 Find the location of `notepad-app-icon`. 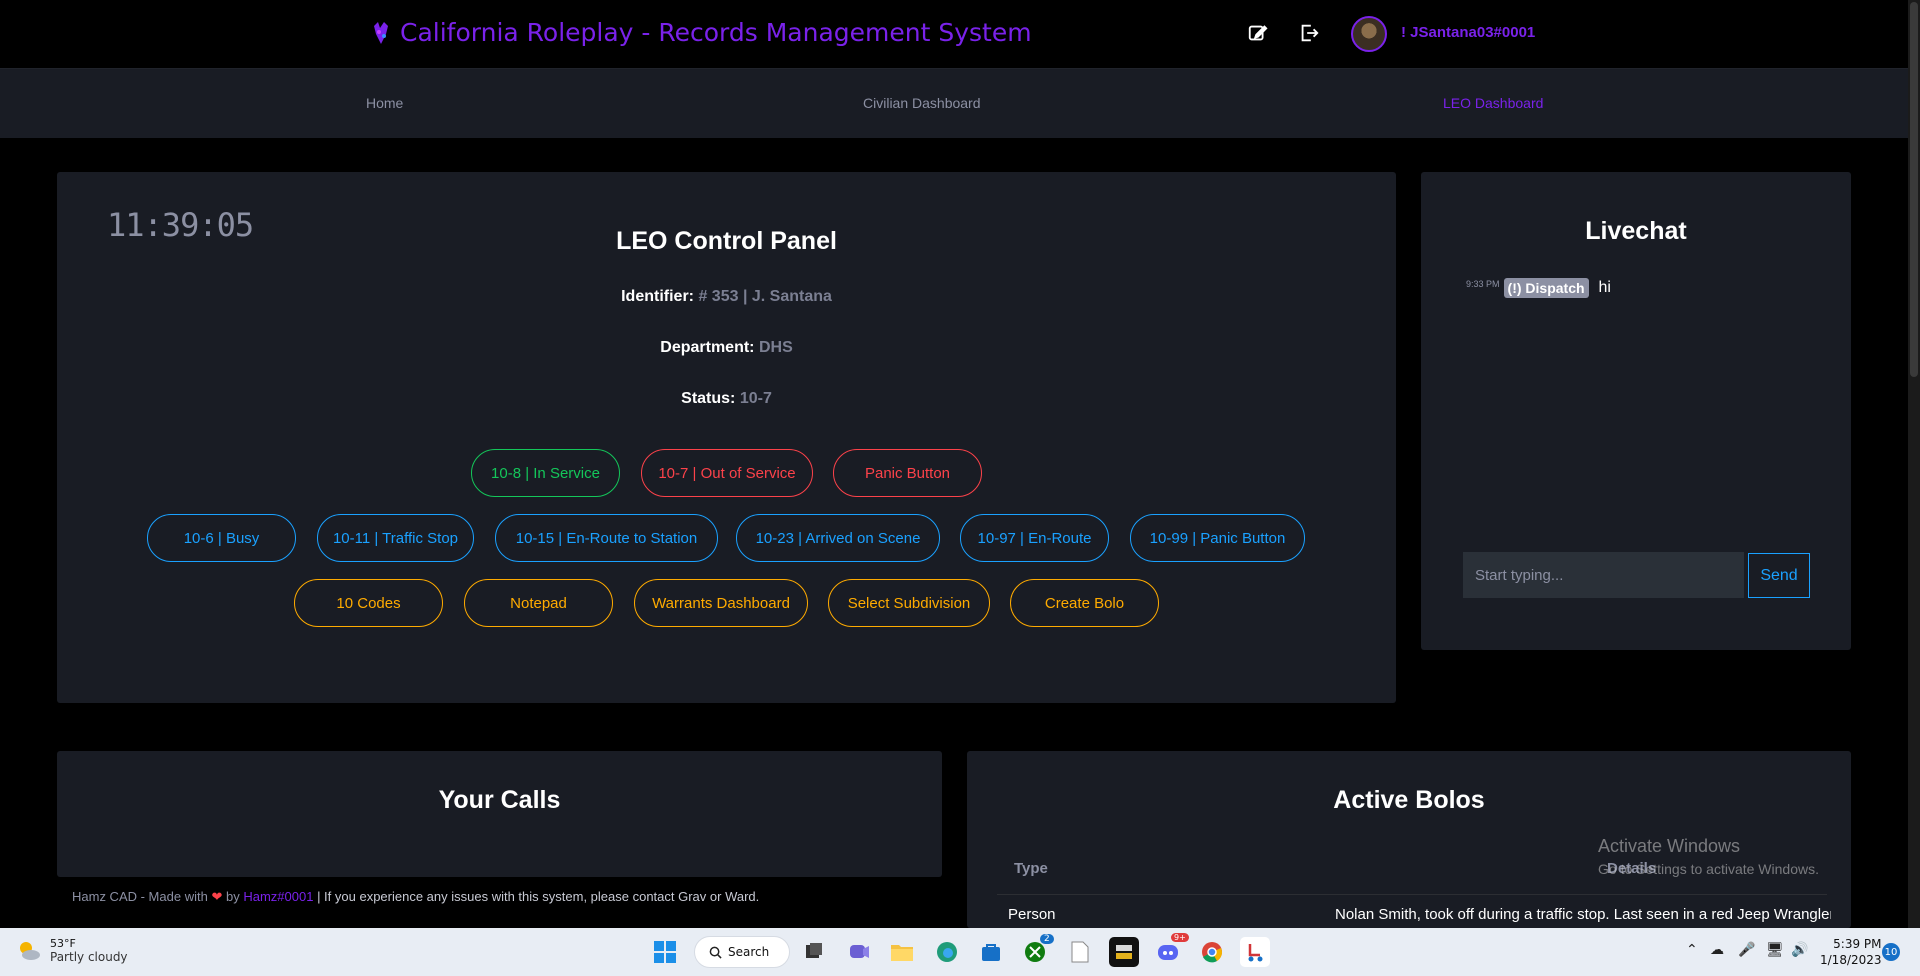

notepad-app-icon is located at coordinates (1080, 952).